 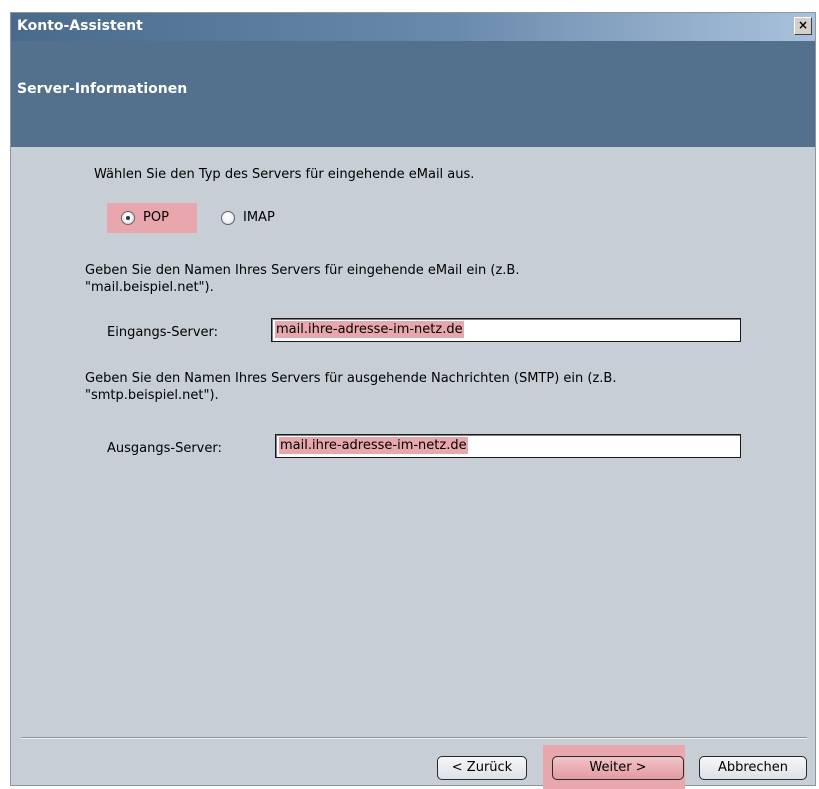 I want to click on radio-selected-dot, so click(x=128, y=218).